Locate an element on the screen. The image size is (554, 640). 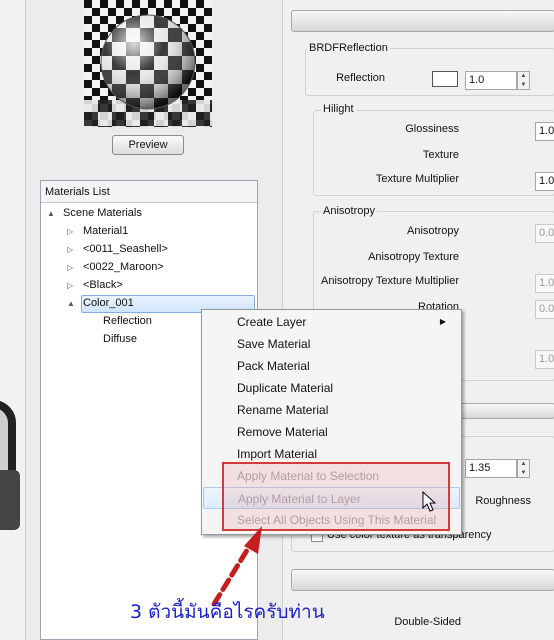
double-sided-label: Double-Sided is located at coordinates (427, 622).